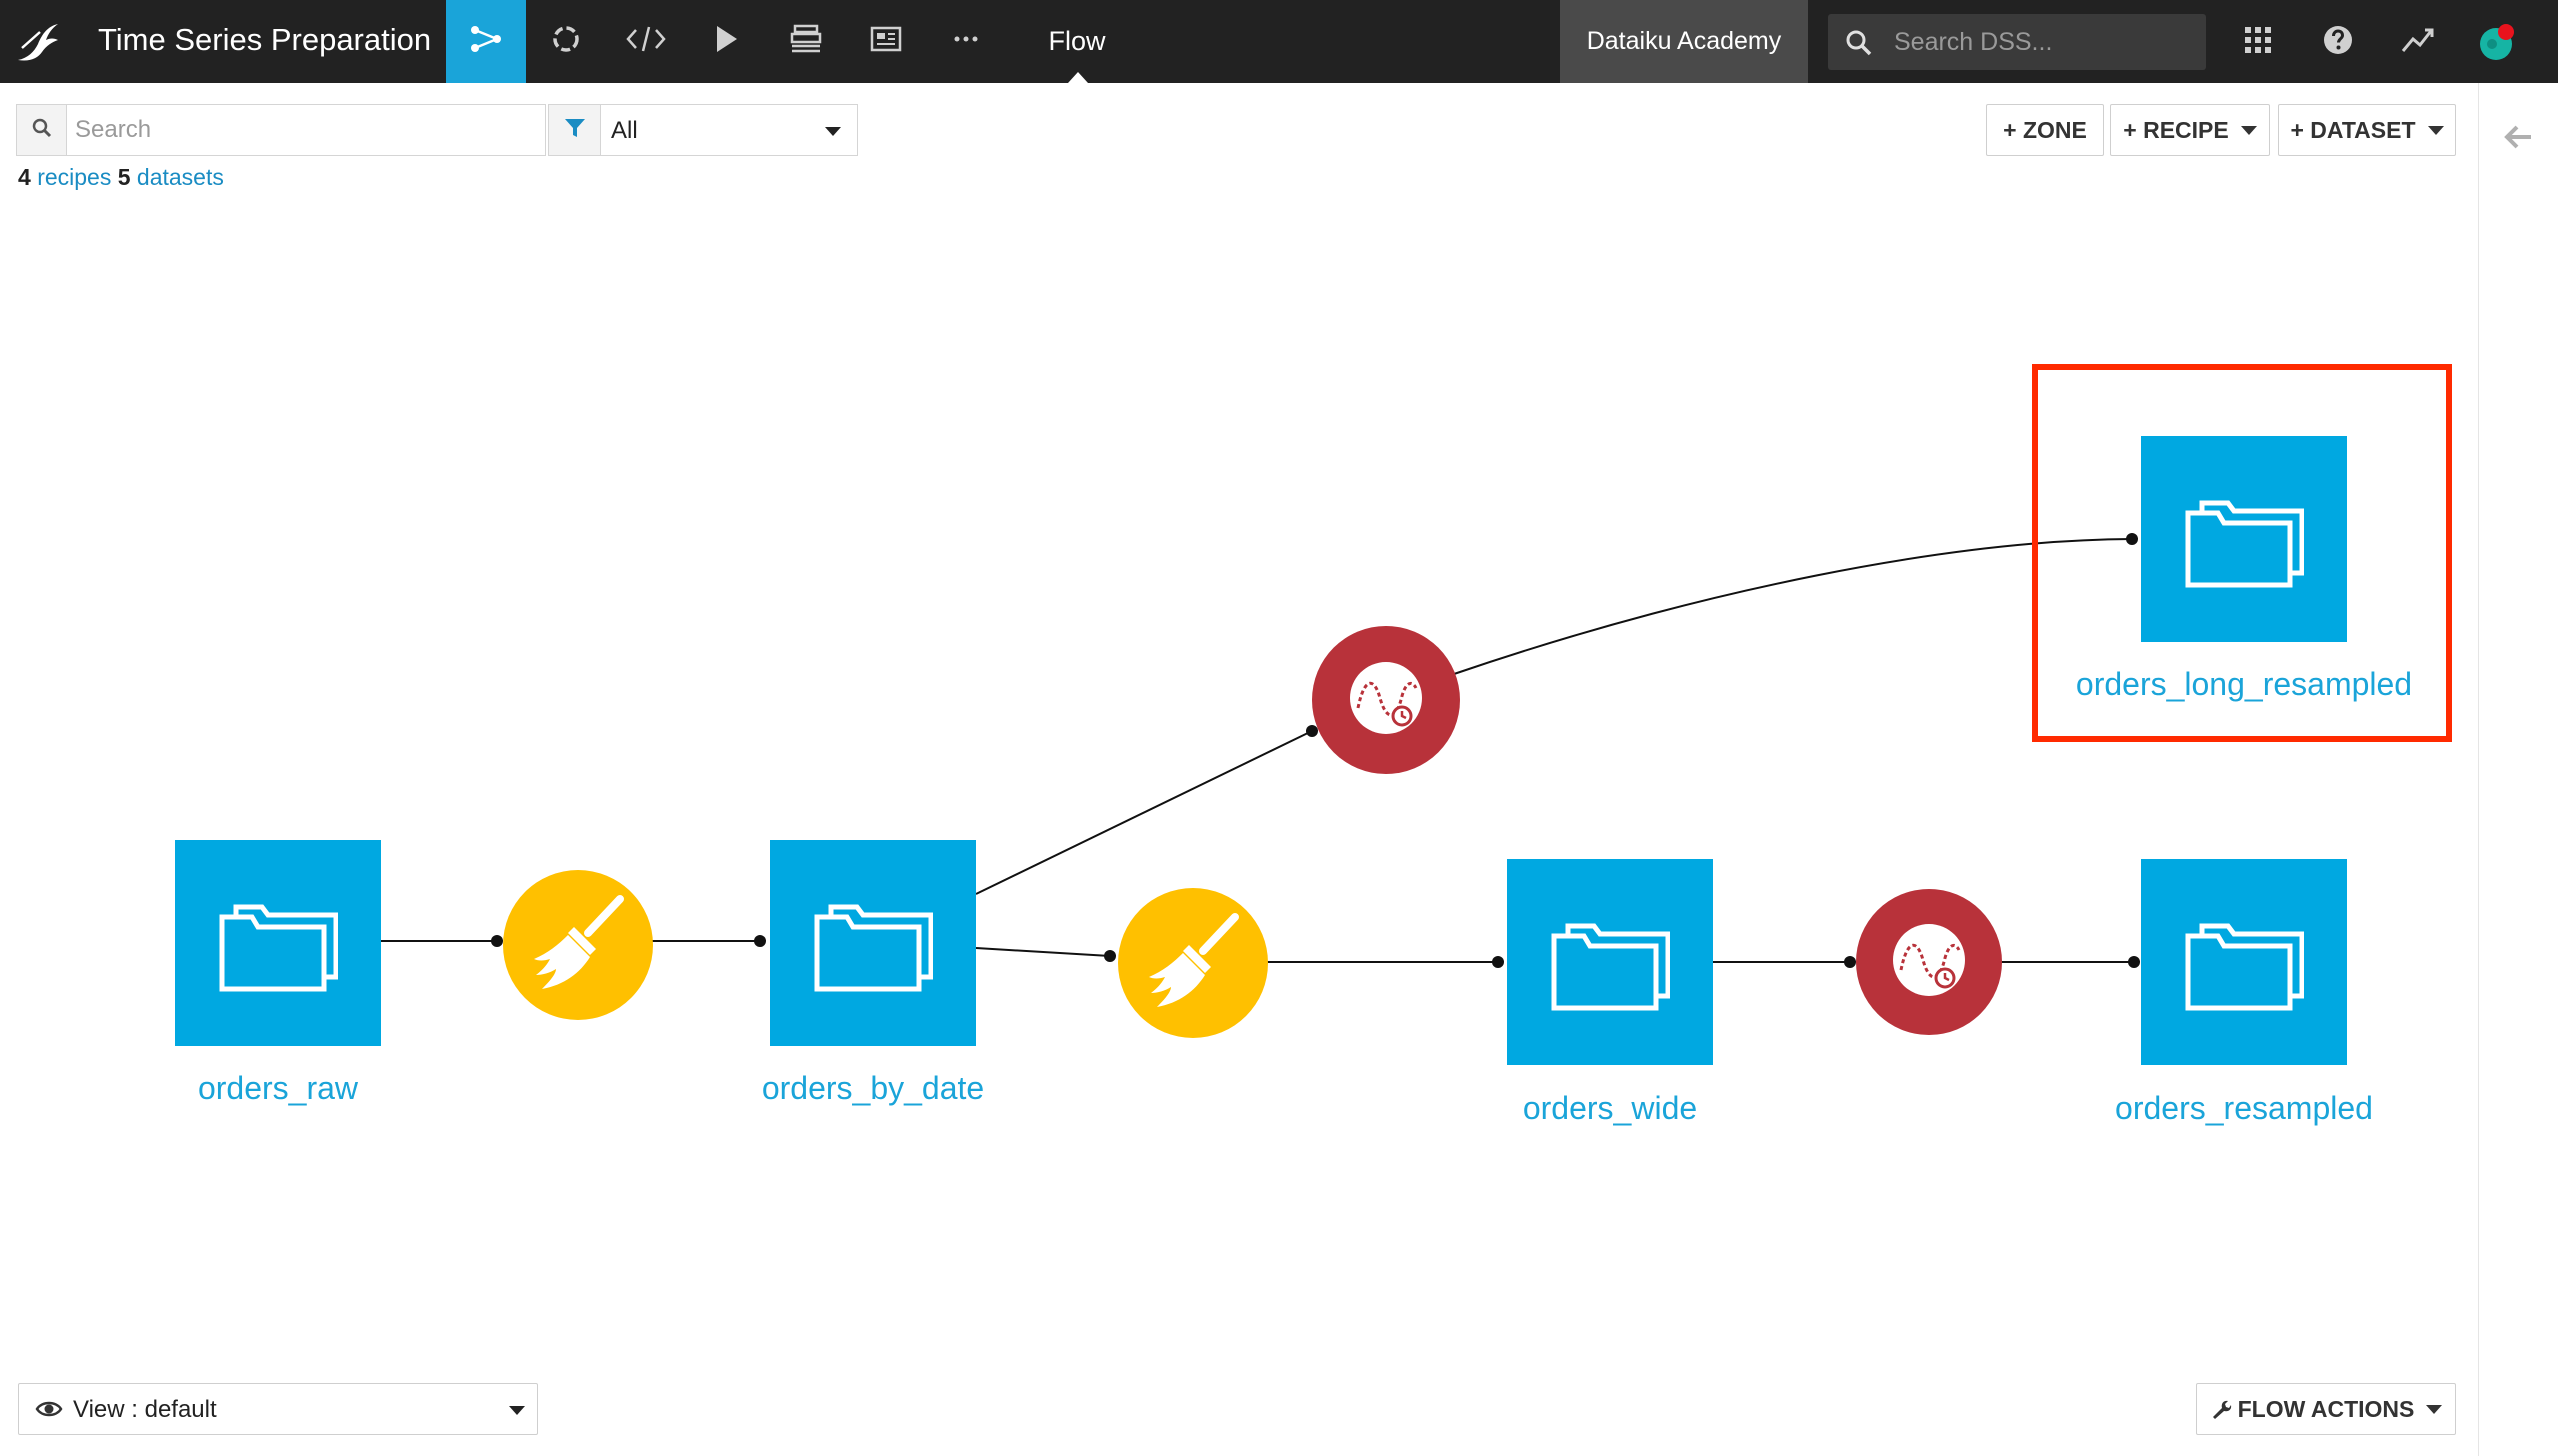  I want to click on edge-resample-1-to-orders-long-resampled, so click(1793, 606).